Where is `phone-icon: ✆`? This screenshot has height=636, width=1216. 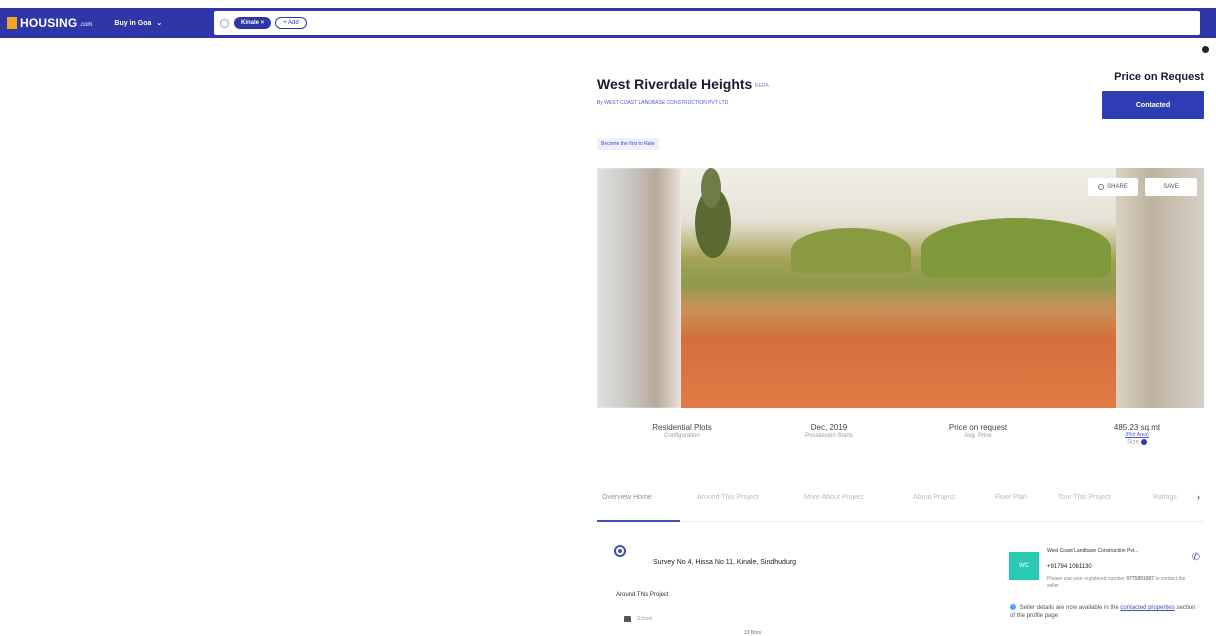
phone-icon: ✆ is located at coordinates (1196, 557).